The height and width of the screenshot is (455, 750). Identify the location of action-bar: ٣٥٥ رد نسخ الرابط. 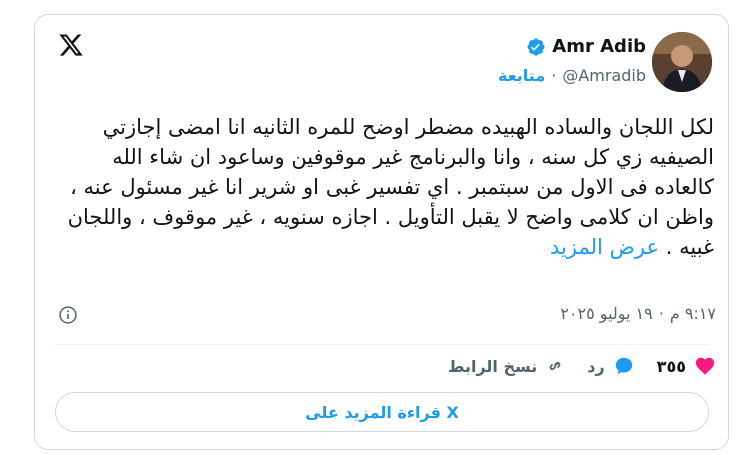
(582, 366).